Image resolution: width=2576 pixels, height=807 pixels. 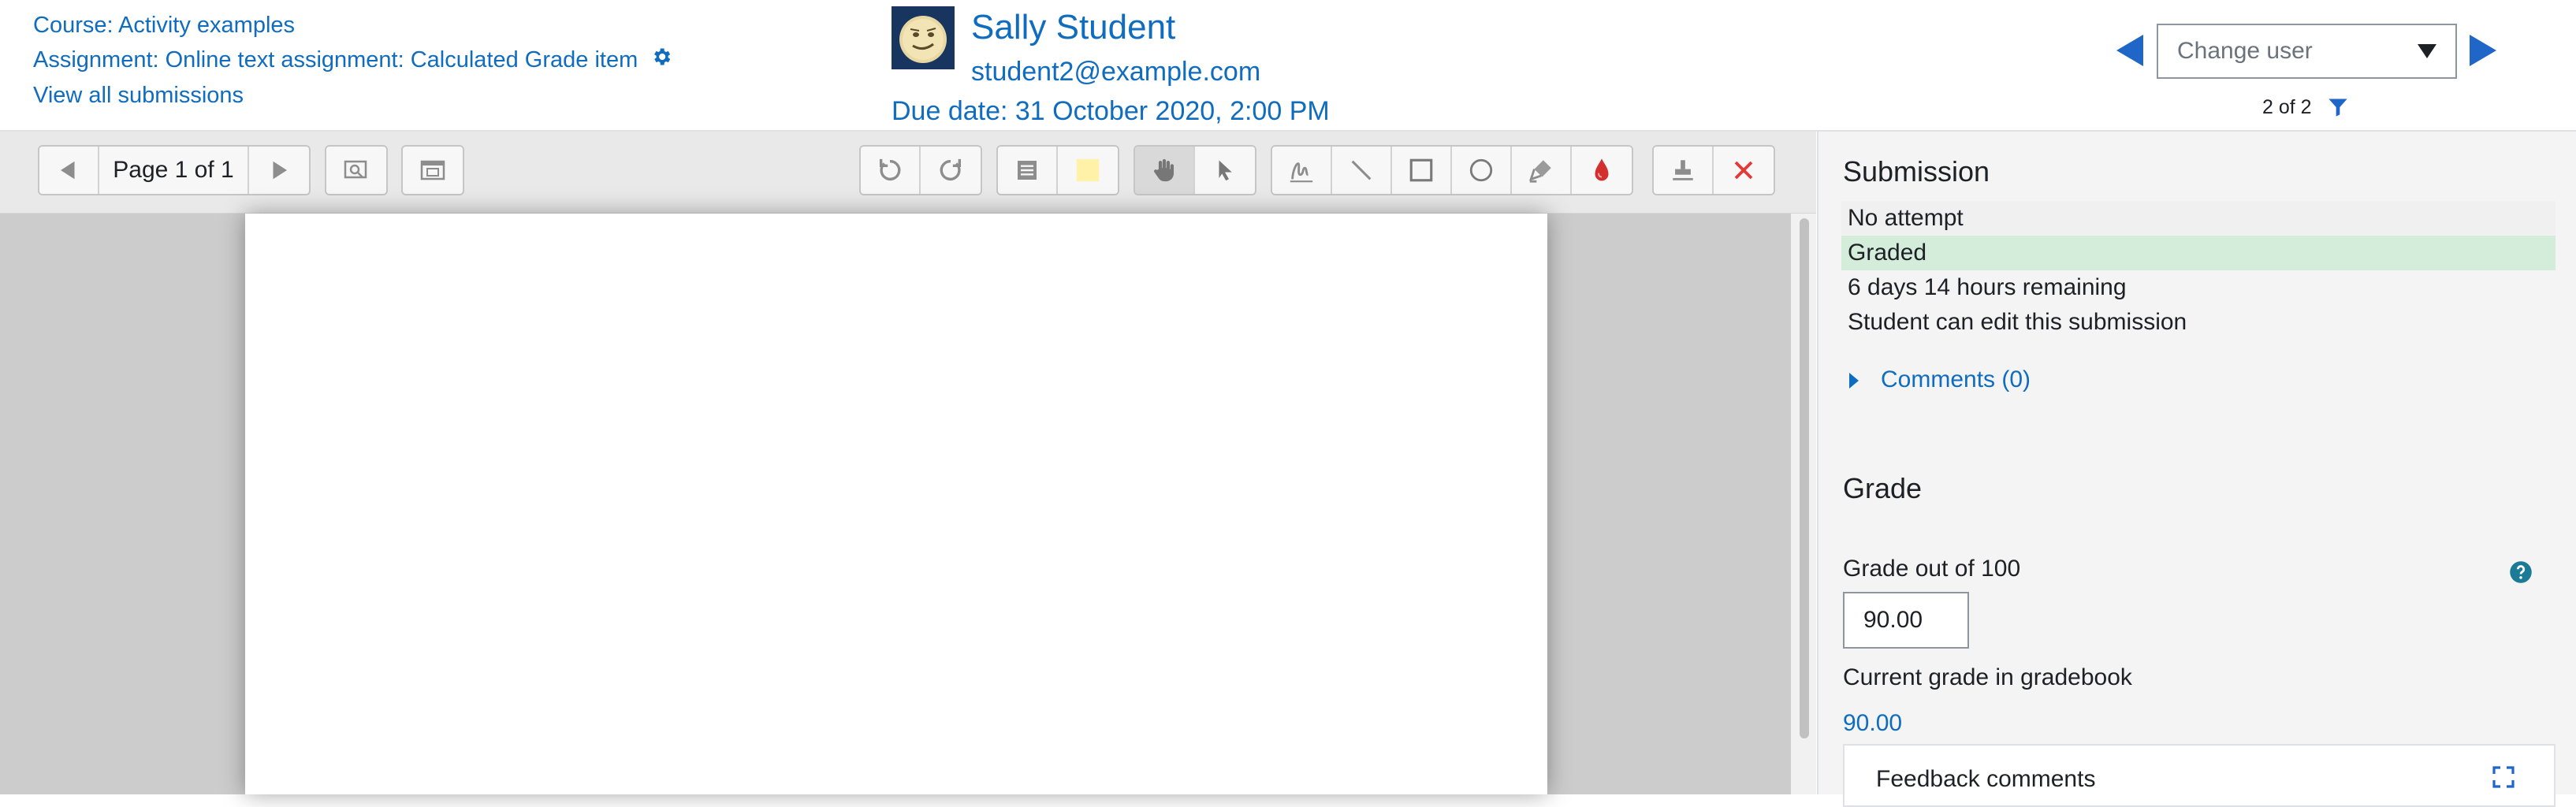 I want to click on stroke-colour-button, so click(x=1602, y=170).